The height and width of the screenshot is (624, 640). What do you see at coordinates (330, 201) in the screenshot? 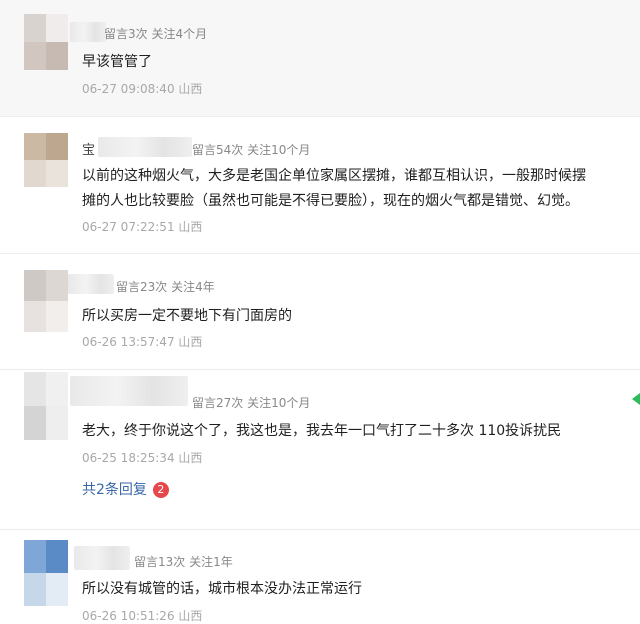
I see `comment-text-line: 摊的人也比较要脸（虽然也可能是不得已要脸），现在的烟火气都是错觉、幻觉。` at bounding box center [330, 201].